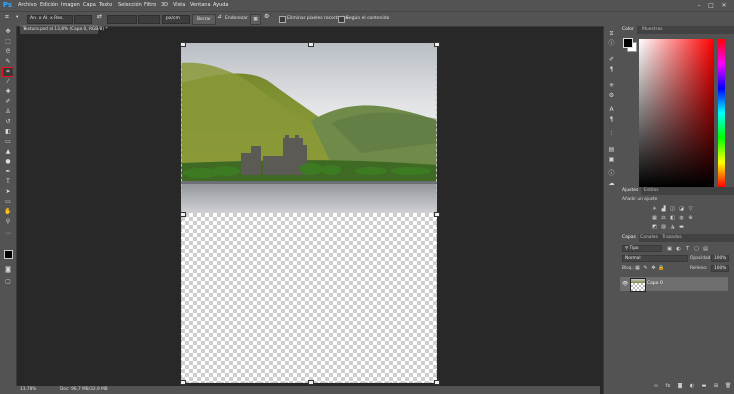  Describe the element at coordinates (105, 5) in the screenshot. I see `menu-texto: Texto` at that location.